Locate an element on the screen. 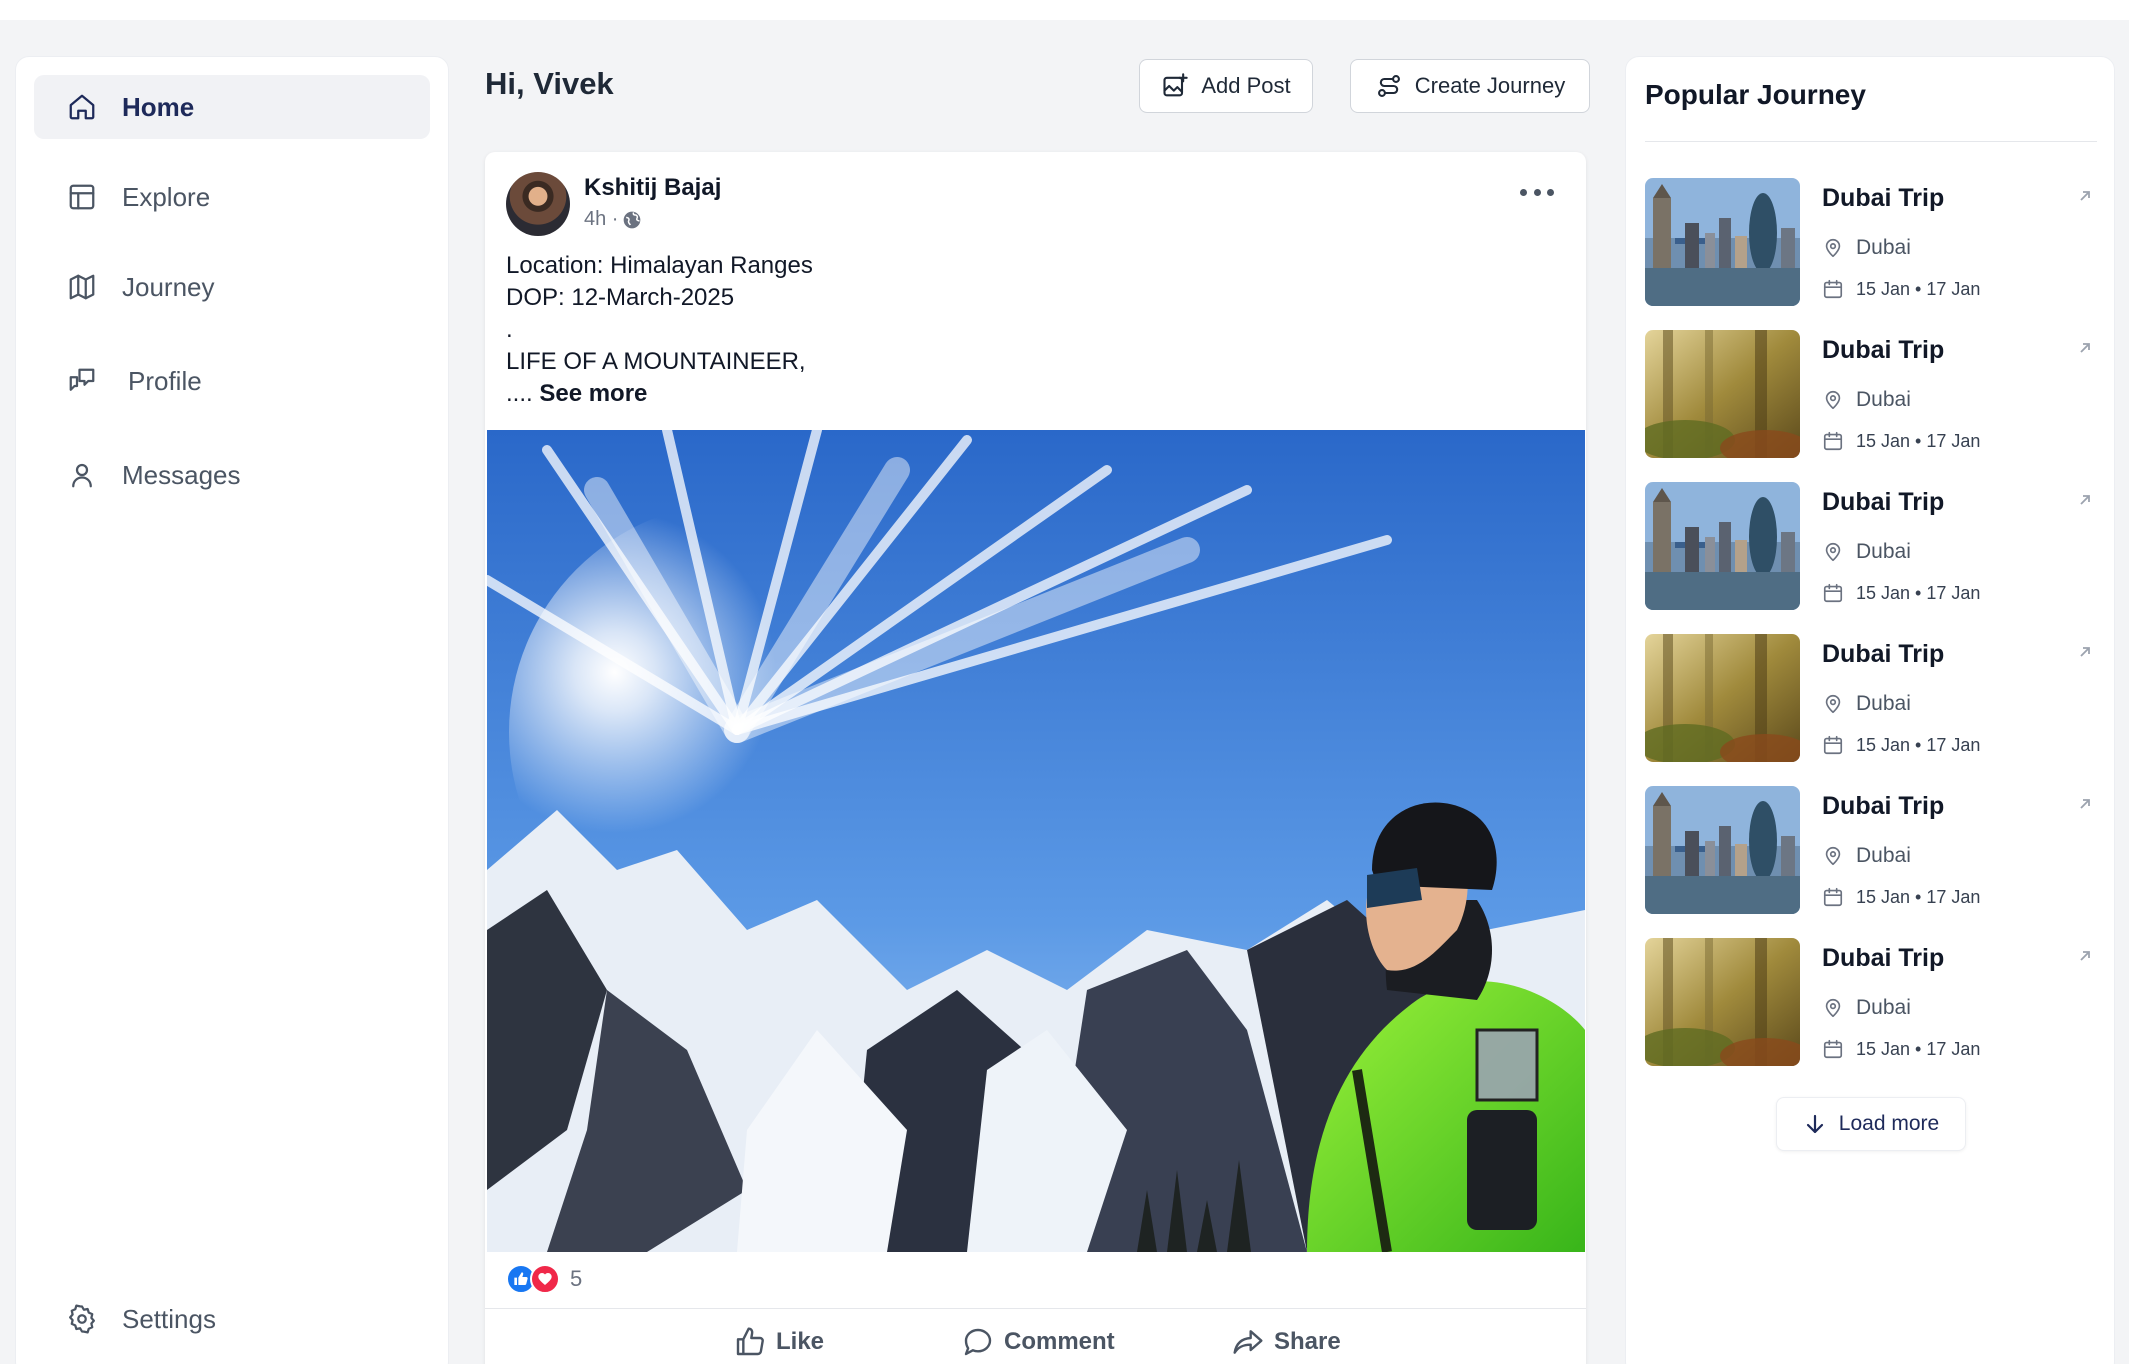 This screenshot has height=1364, width=2129. panel-title: Popular Journey is located at coordinates (1755, 94).